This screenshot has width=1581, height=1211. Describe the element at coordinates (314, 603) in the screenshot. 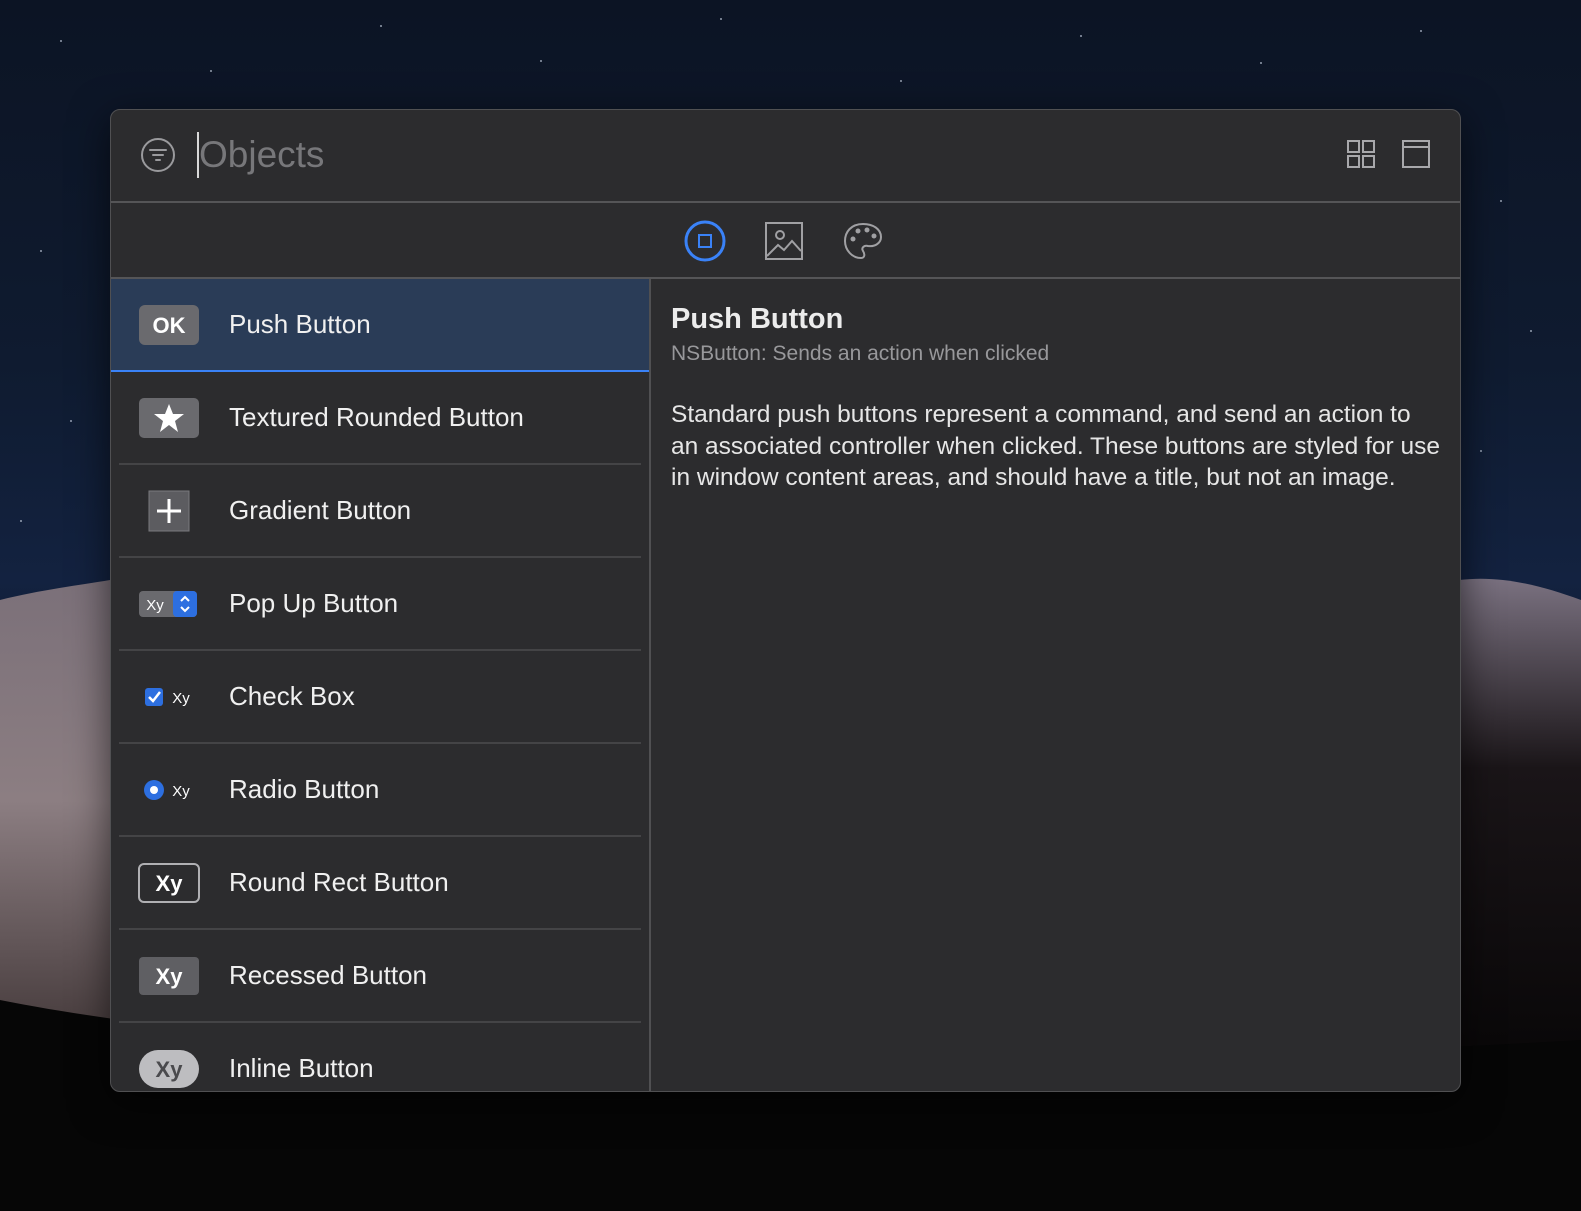

I see `list-item-label: Pop Up Button` at that location.